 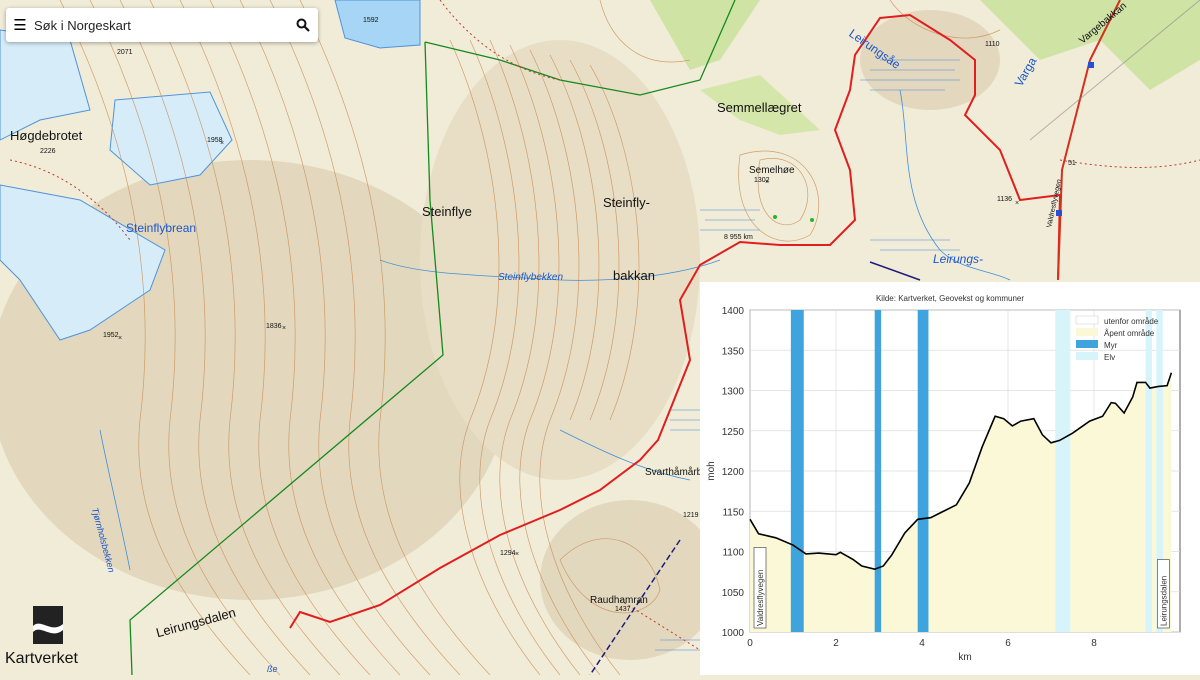 I want to click on spot-height: 1110, so click(x=992, y=44).